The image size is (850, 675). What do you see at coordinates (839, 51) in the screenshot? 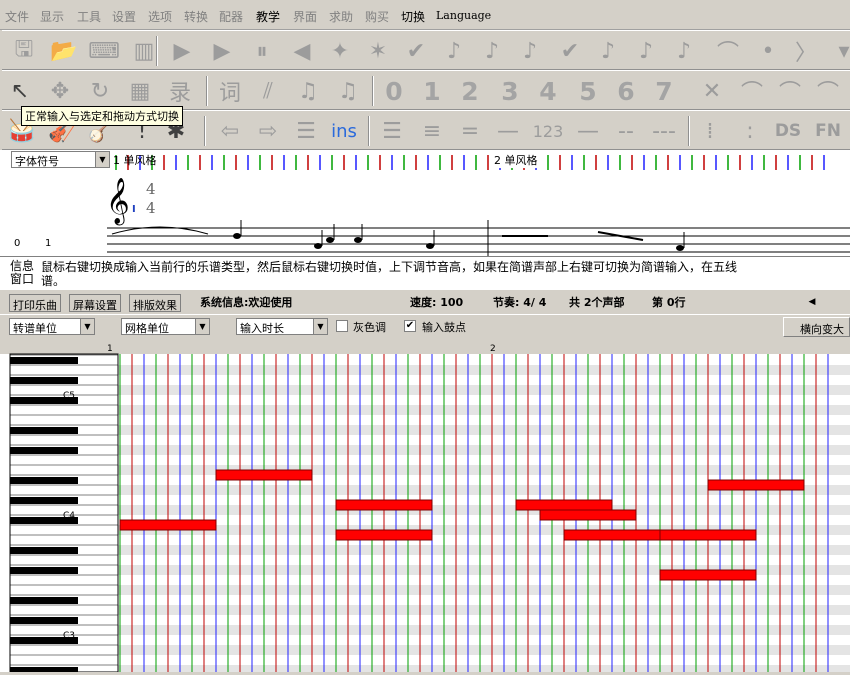
I see `dropdown-icon: ▾` at bounding box center [839, 51].